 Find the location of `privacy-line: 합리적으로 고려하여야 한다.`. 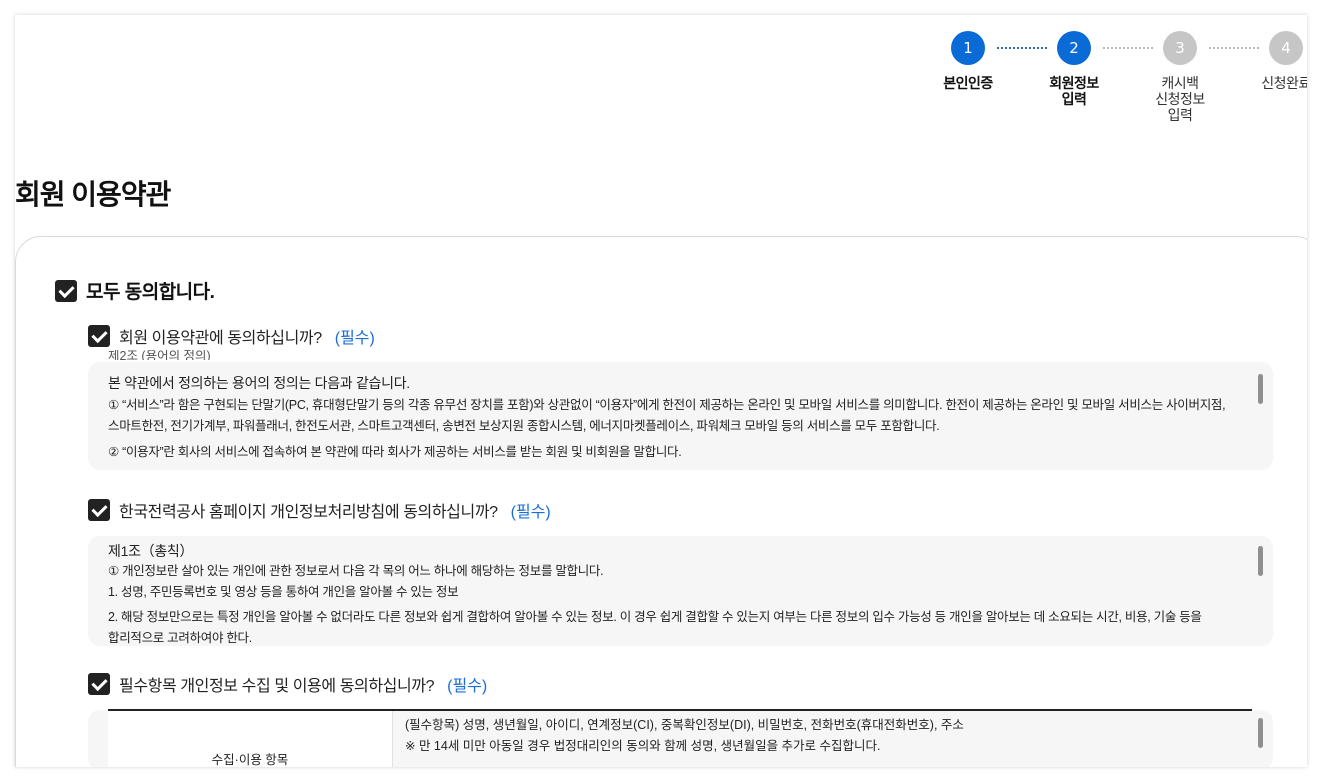

privacy-line: 합리적으로 고려하여야 한다. is located at coordinates (180, 638).